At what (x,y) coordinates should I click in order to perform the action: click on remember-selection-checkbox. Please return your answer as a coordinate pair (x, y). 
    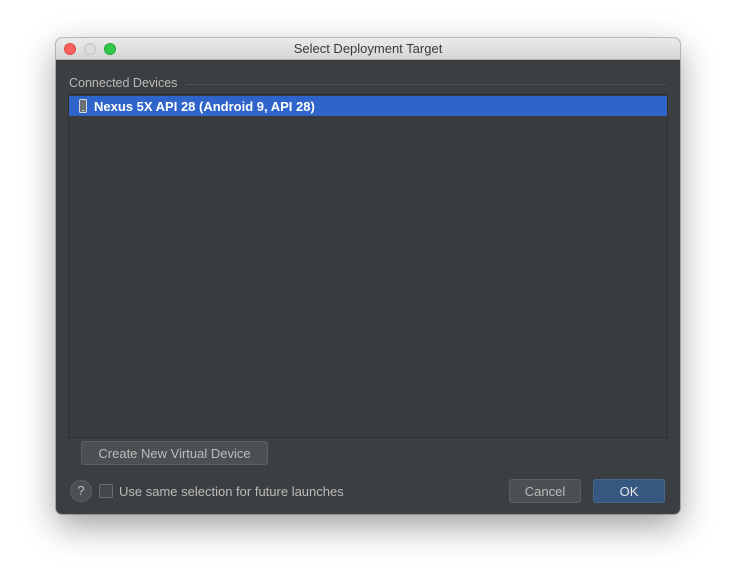
    Looking at the image, I should click on (106, 491).